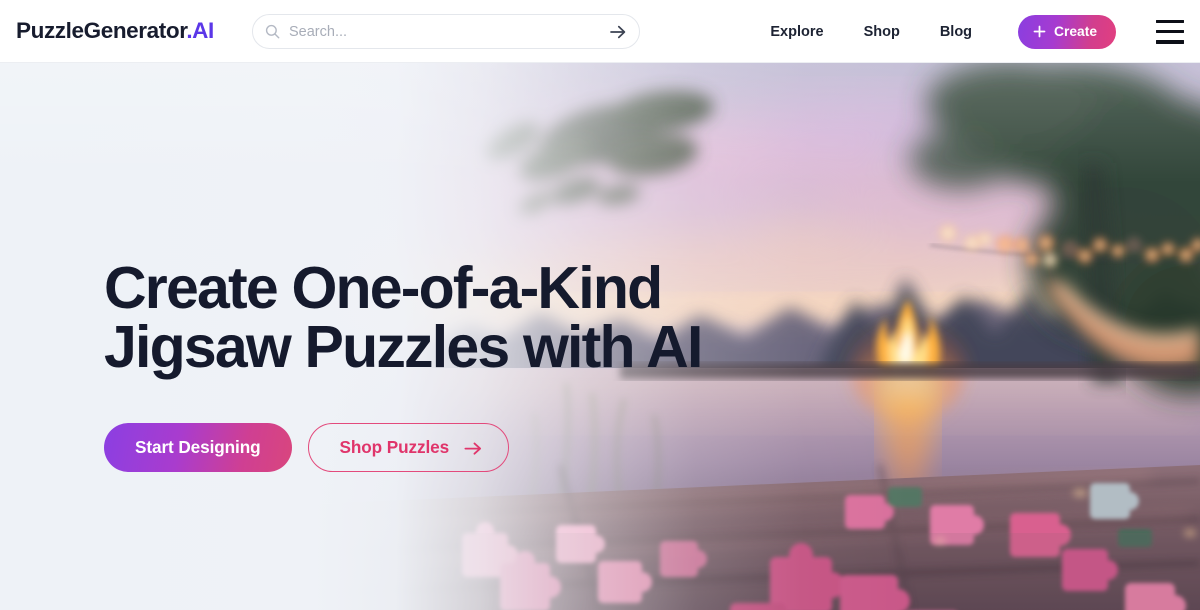 The height and width of the screenshot is (610, 1200). I want to click on search-bar, so click(446, 31).